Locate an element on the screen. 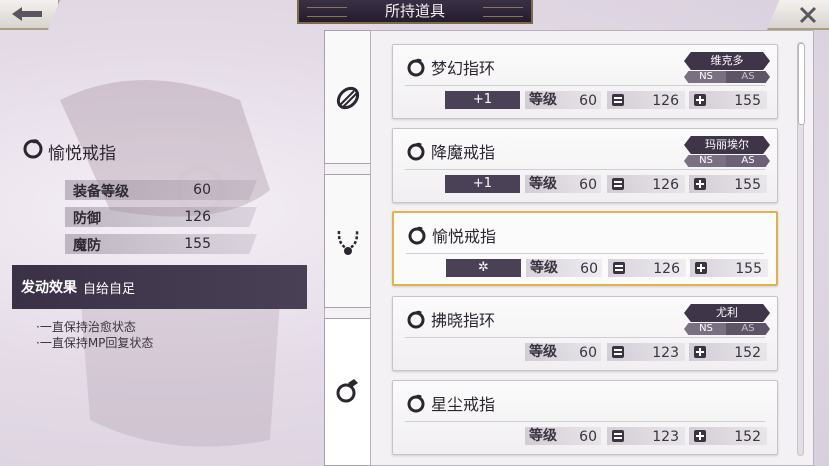 This screenshot has width=829, height=466. effect-line: ·一直保持MP回复状态 is located at coordinates (95, 343).